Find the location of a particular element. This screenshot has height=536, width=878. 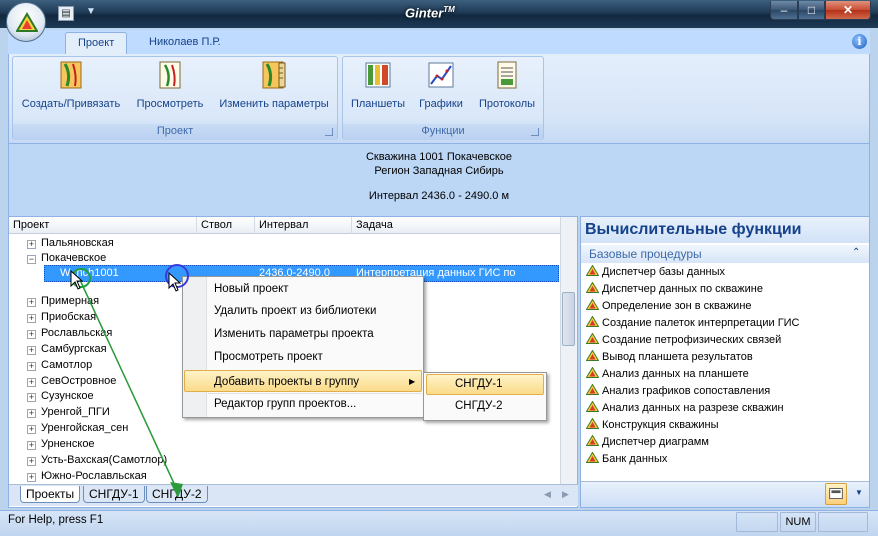

menu-item-add-to-group: Добавить проекты в группу is located at coordinates (286, 382).